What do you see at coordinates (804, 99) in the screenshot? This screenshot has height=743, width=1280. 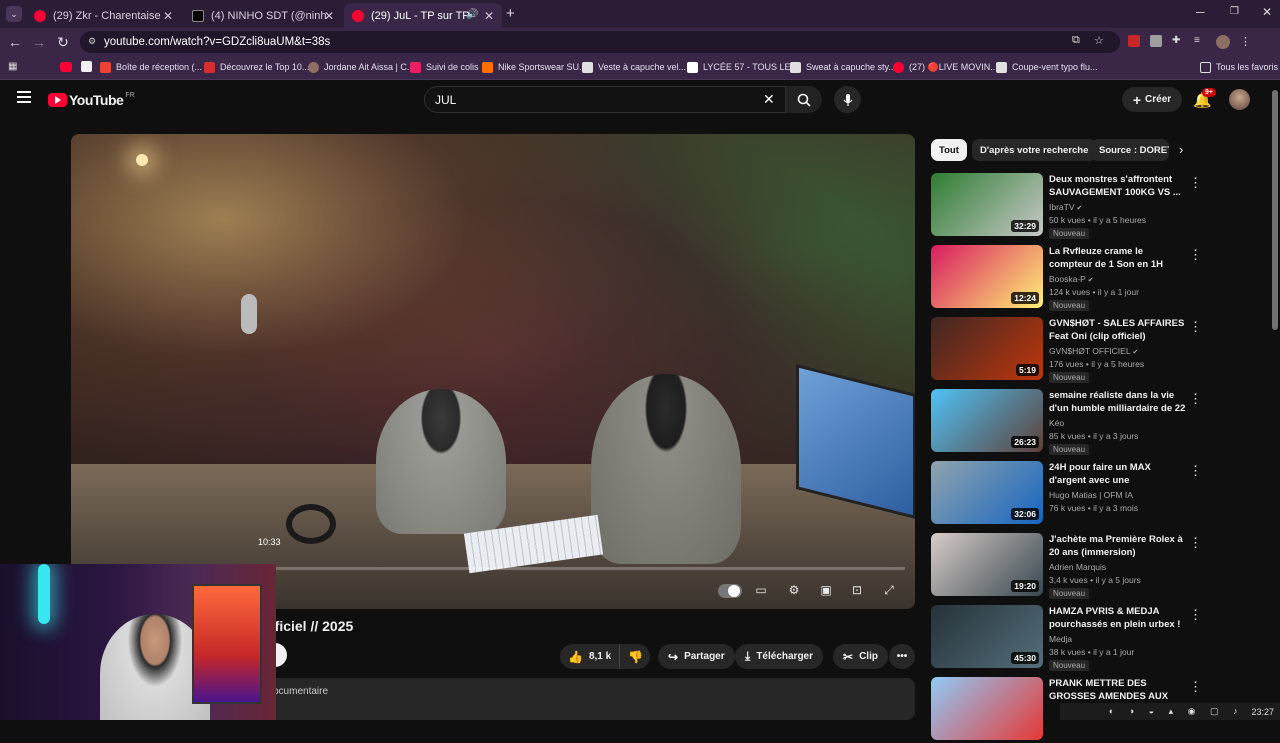 I see `search-button` at bounding box center [804, 99].